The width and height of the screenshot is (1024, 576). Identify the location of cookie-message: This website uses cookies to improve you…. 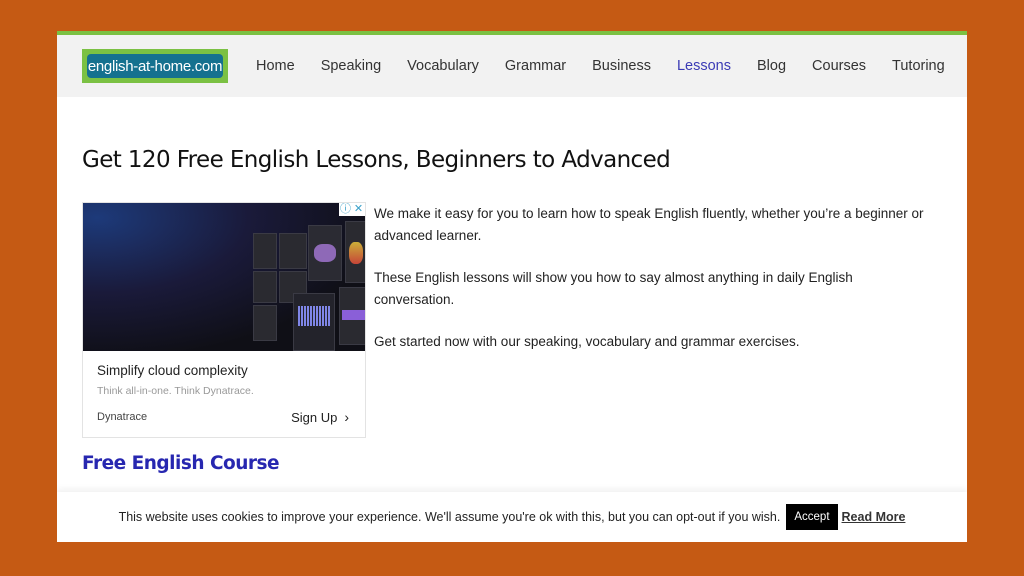
(449, 517).